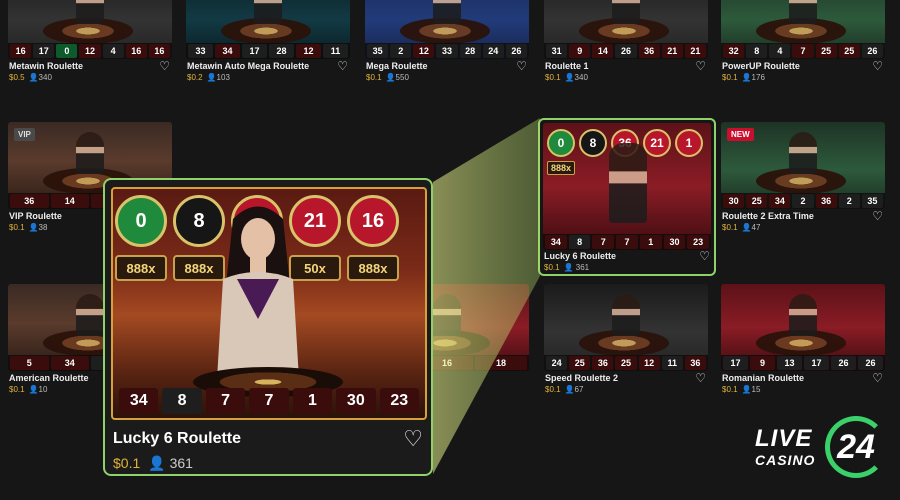  Describe the element at coordinates (17, 77) in the screenshot. I see `min-bet: $0.5` at that location.